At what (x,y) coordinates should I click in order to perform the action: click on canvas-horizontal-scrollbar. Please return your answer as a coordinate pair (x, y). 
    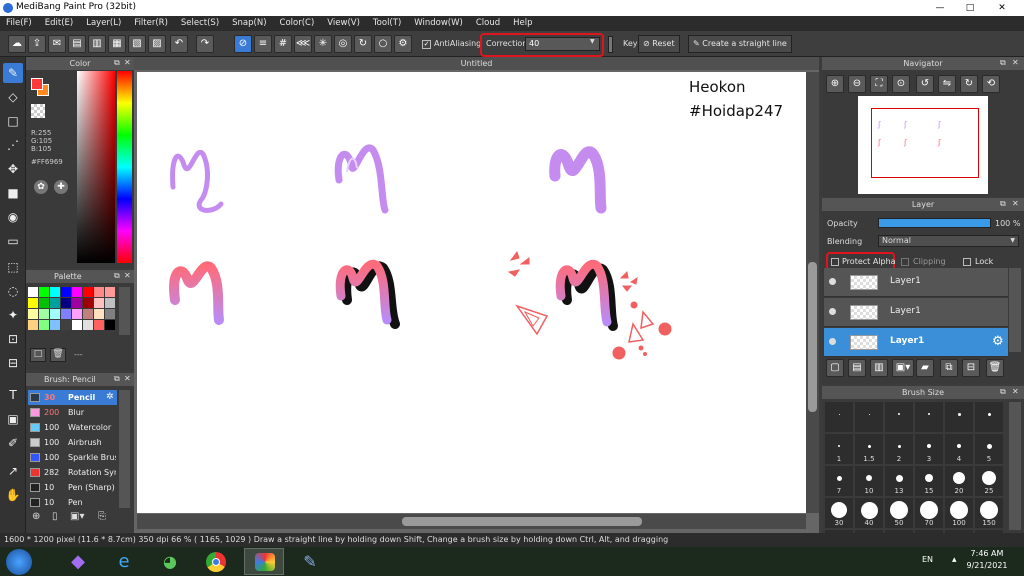
    Looking at the image, I should click on (471, 521).